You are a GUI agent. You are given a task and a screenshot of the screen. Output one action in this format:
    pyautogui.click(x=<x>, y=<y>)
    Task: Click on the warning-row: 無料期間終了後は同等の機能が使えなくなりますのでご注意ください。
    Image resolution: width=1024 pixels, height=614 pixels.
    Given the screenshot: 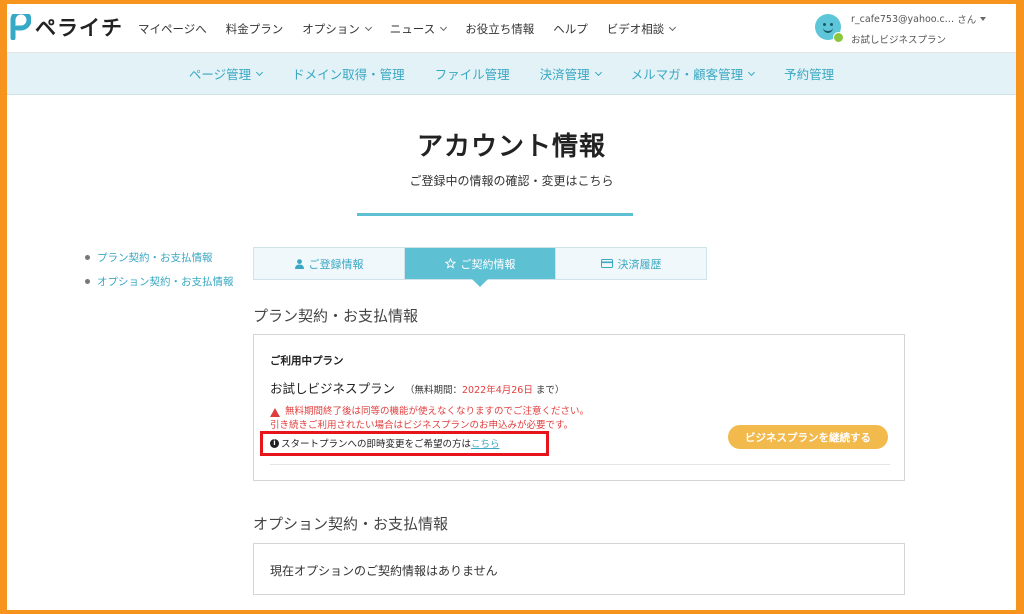 What is the action you would take?
    pyautogui.click(x=429, y=412)
    